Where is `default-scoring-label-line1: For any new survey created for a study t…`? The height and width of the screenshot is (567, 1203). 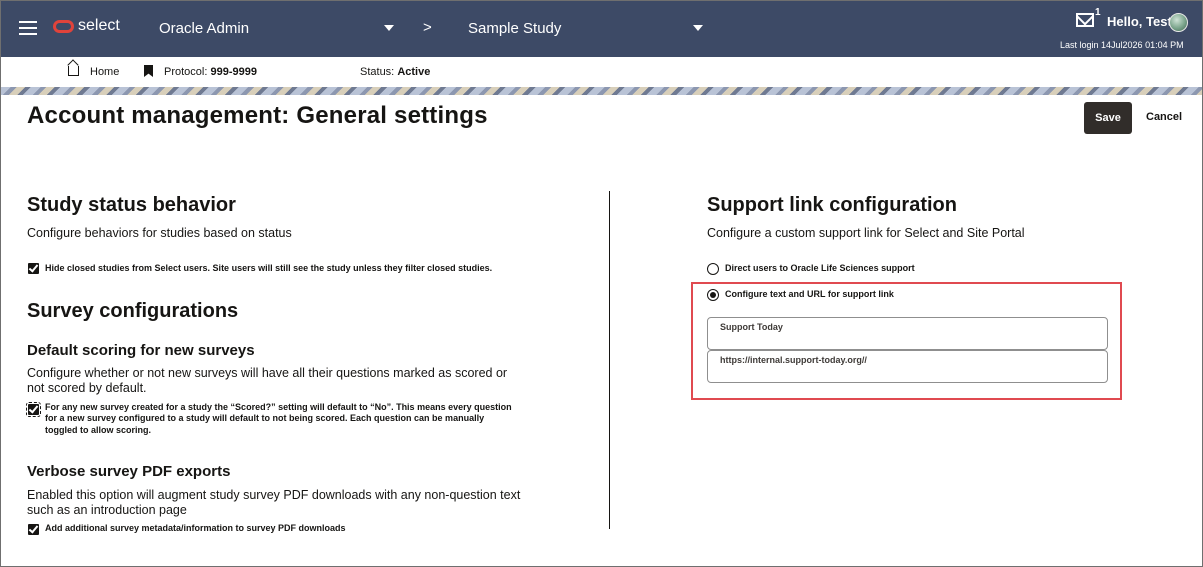 default-scoring-label-line1: For any new survey created for a study t… is located at coordinates (278, 407).